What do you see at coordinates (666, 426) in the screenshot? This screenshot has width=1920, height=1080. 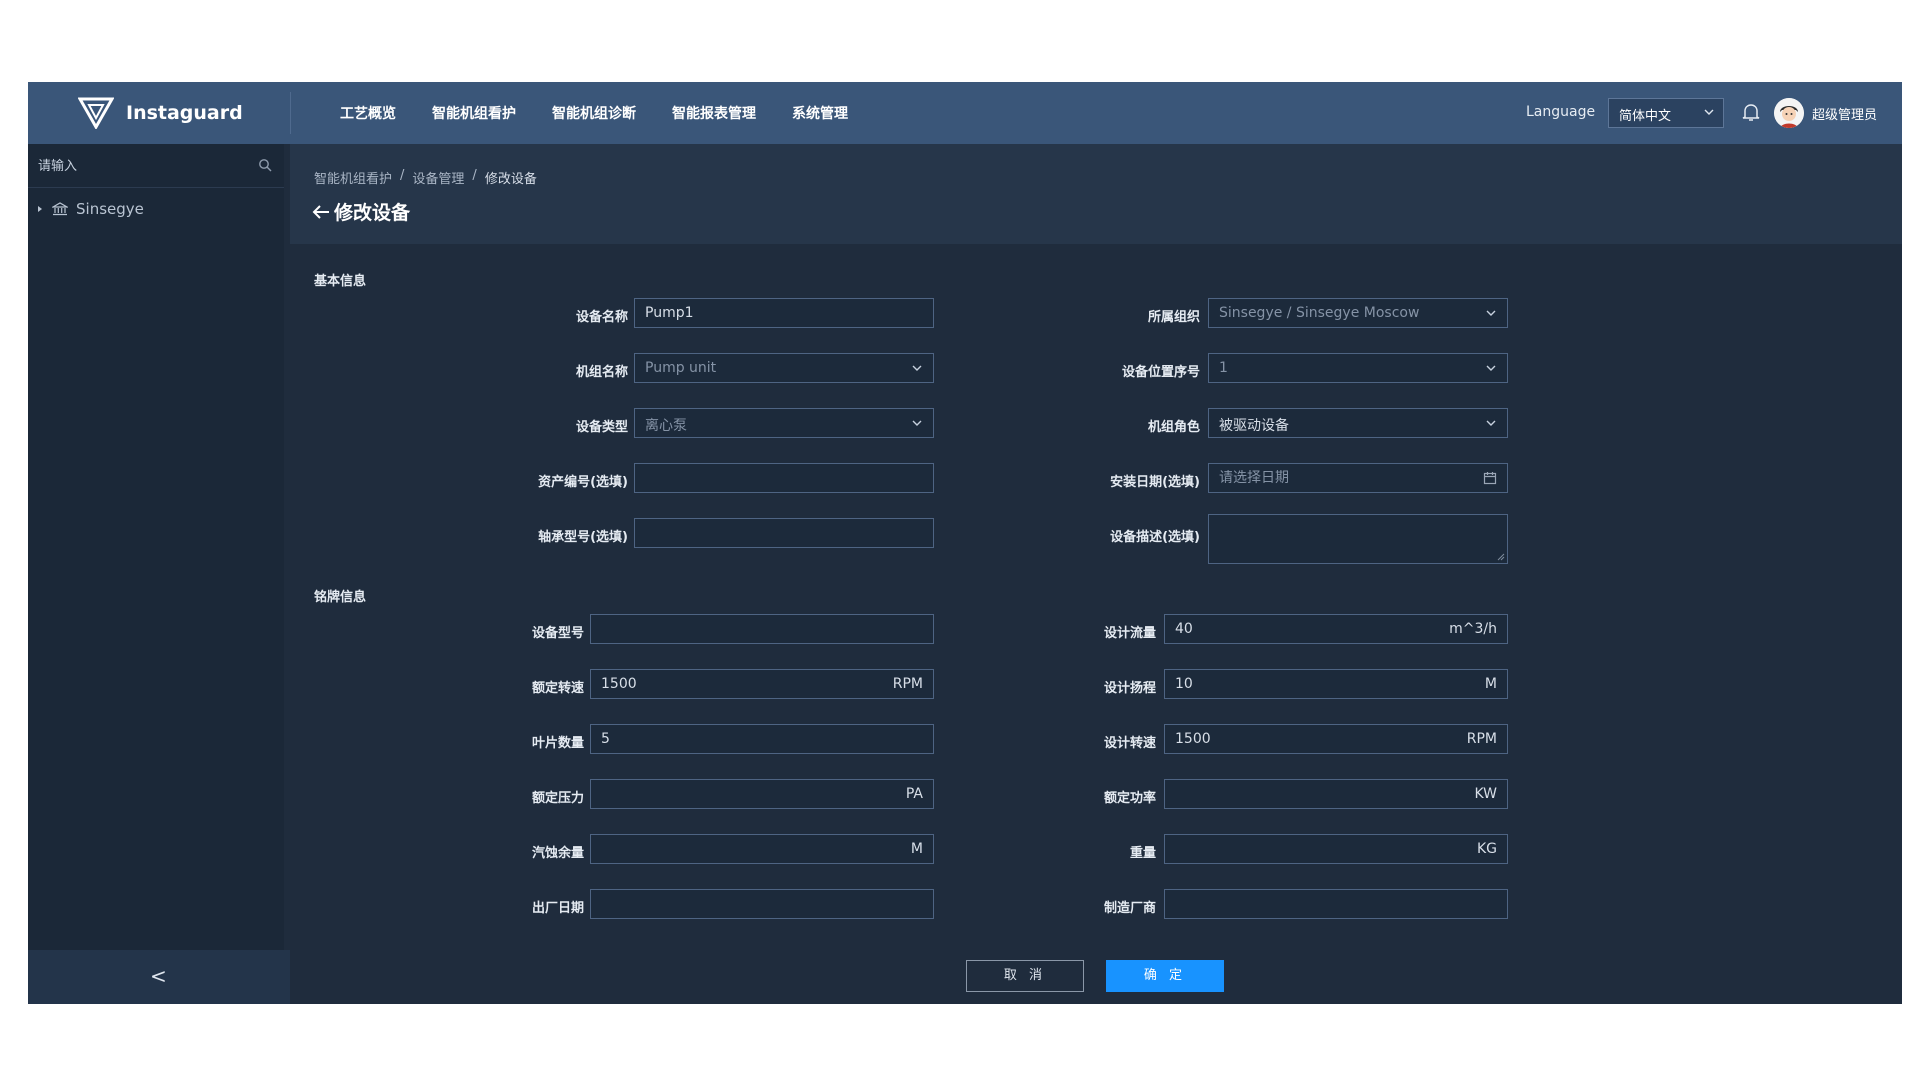 I see `type-value: 离心泵` at bounding box center [666, 426].